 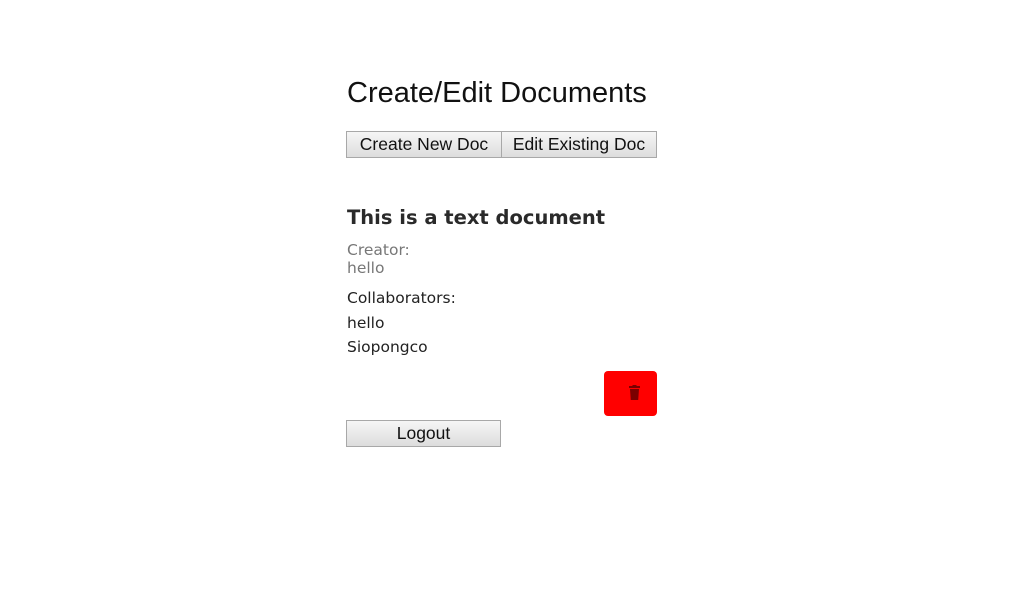 I want to click on page-title: Create/Edit Documents, so click(x=497, y=93).